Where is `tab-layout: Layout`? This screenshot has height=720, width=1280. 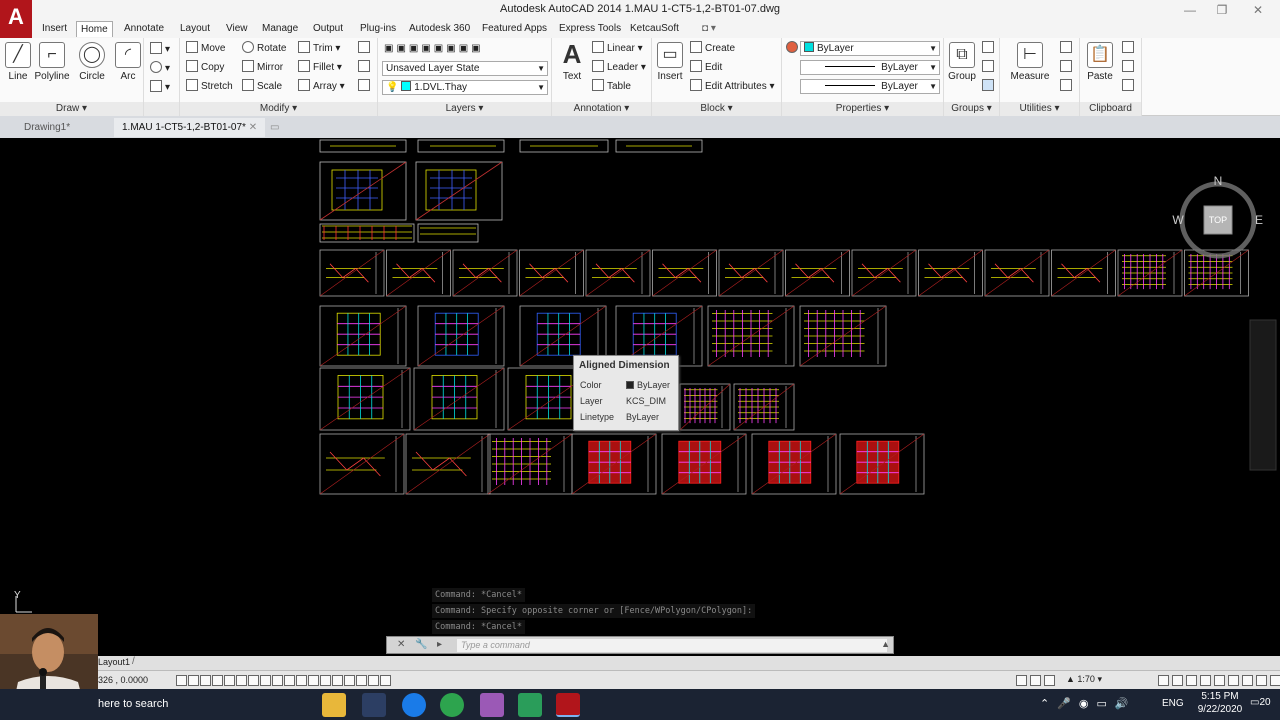
tab-layout: Layout is located at coordinates (195, 29).